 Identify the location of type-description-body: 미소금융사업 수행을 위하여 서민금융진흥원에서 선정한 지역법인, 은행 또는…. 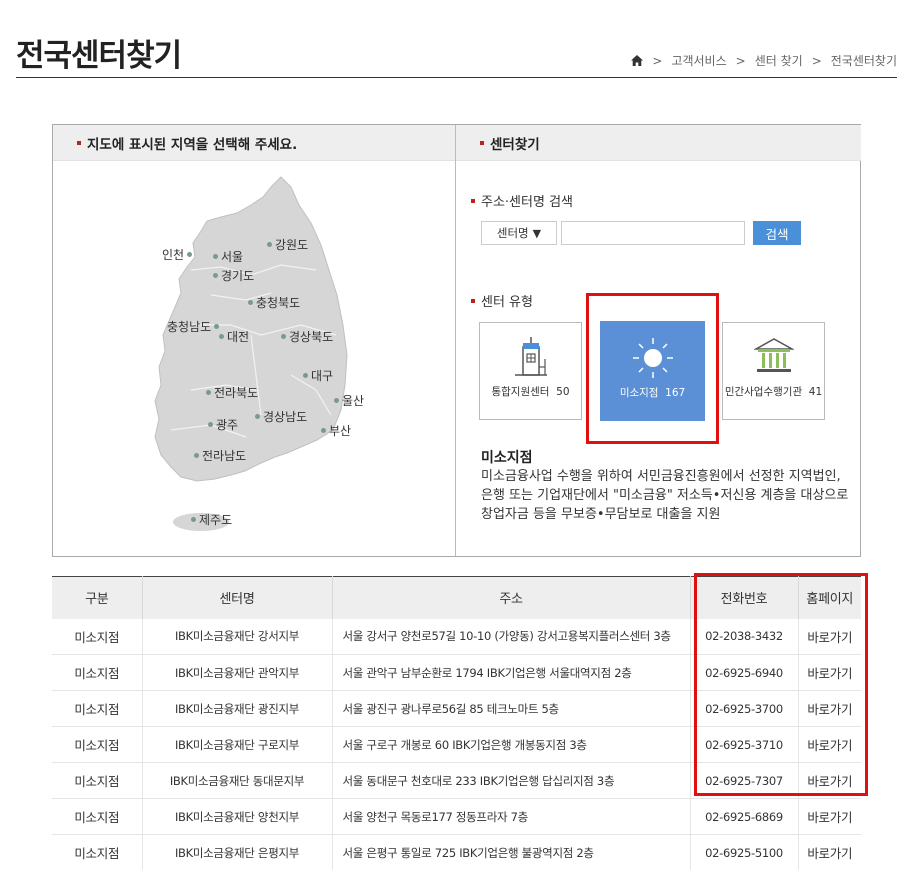
(665, 495).